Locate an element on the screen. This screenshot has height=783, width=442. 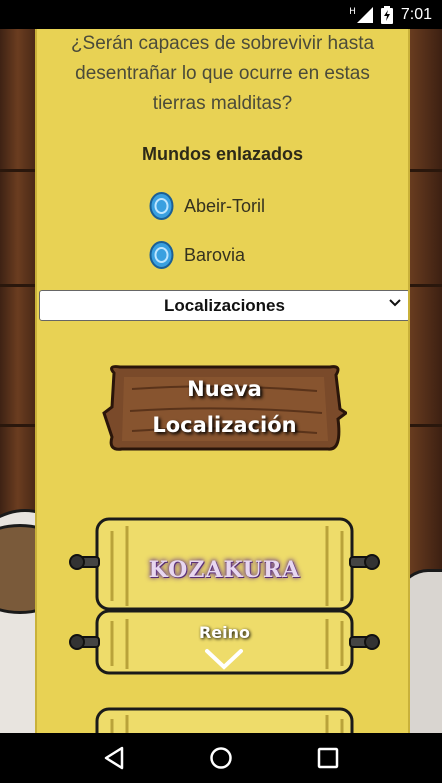
back-button is located at coordinates (114, 758).